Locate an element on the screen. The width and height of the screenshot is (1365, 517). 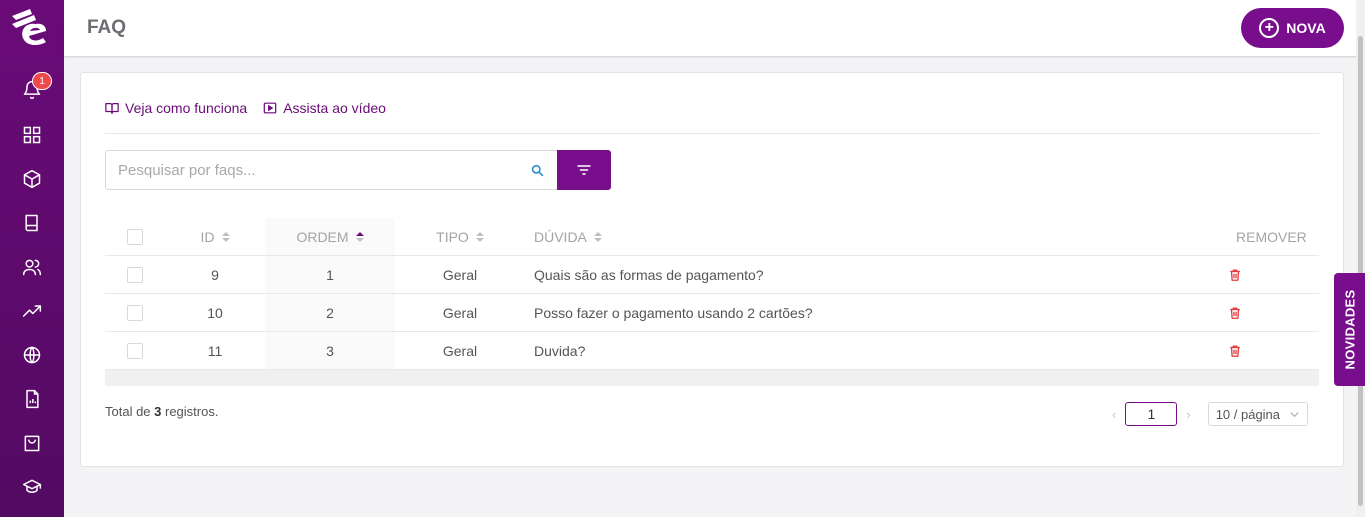
sidebar-item-notifications is located at coordinates (32, 90).